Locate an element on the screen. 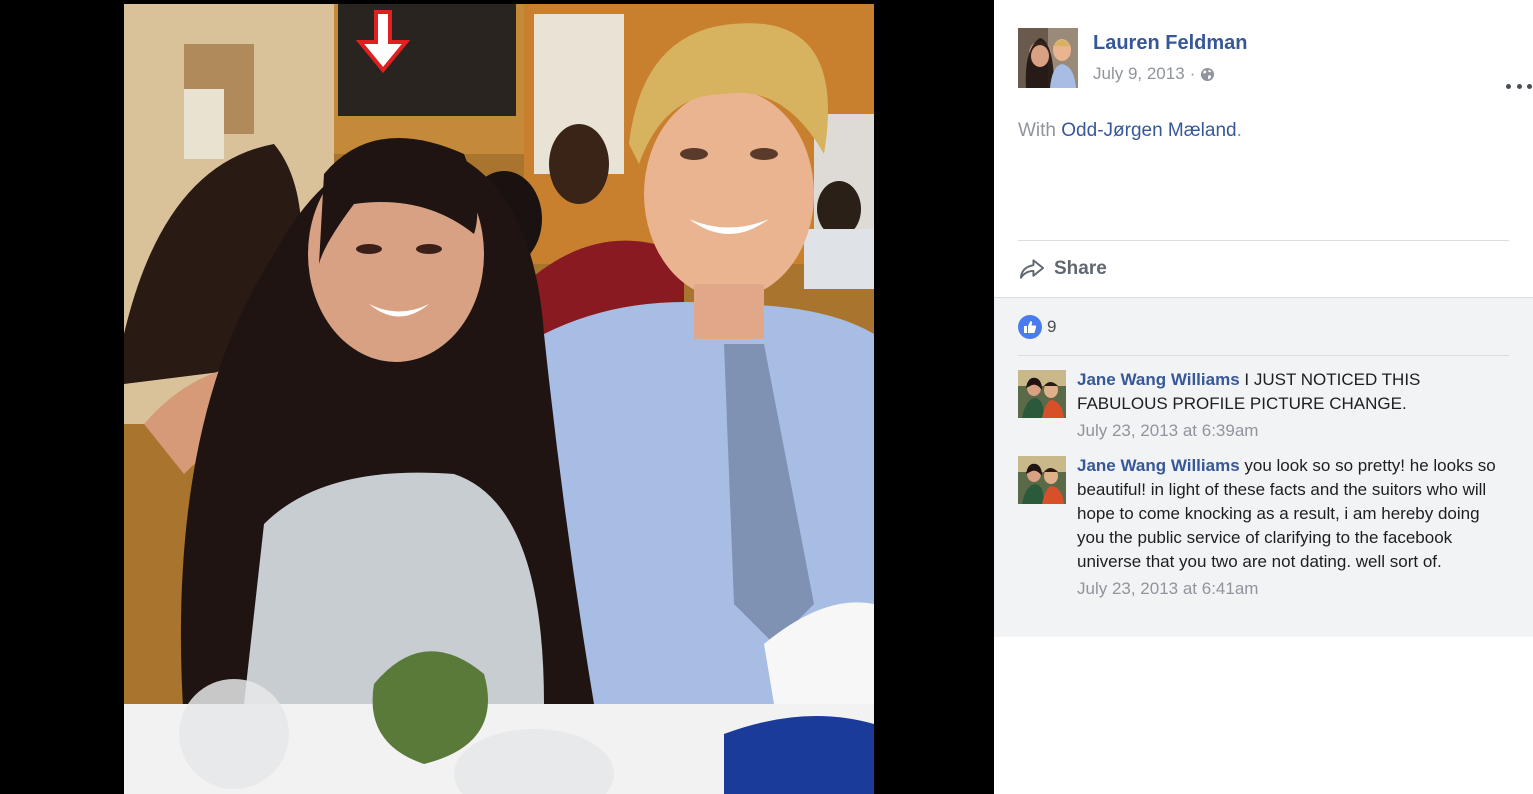 Image resolution: width=1533 pixels, height=794 pixels. reaction-summary: 9 is located at coordinates (1037, 327).